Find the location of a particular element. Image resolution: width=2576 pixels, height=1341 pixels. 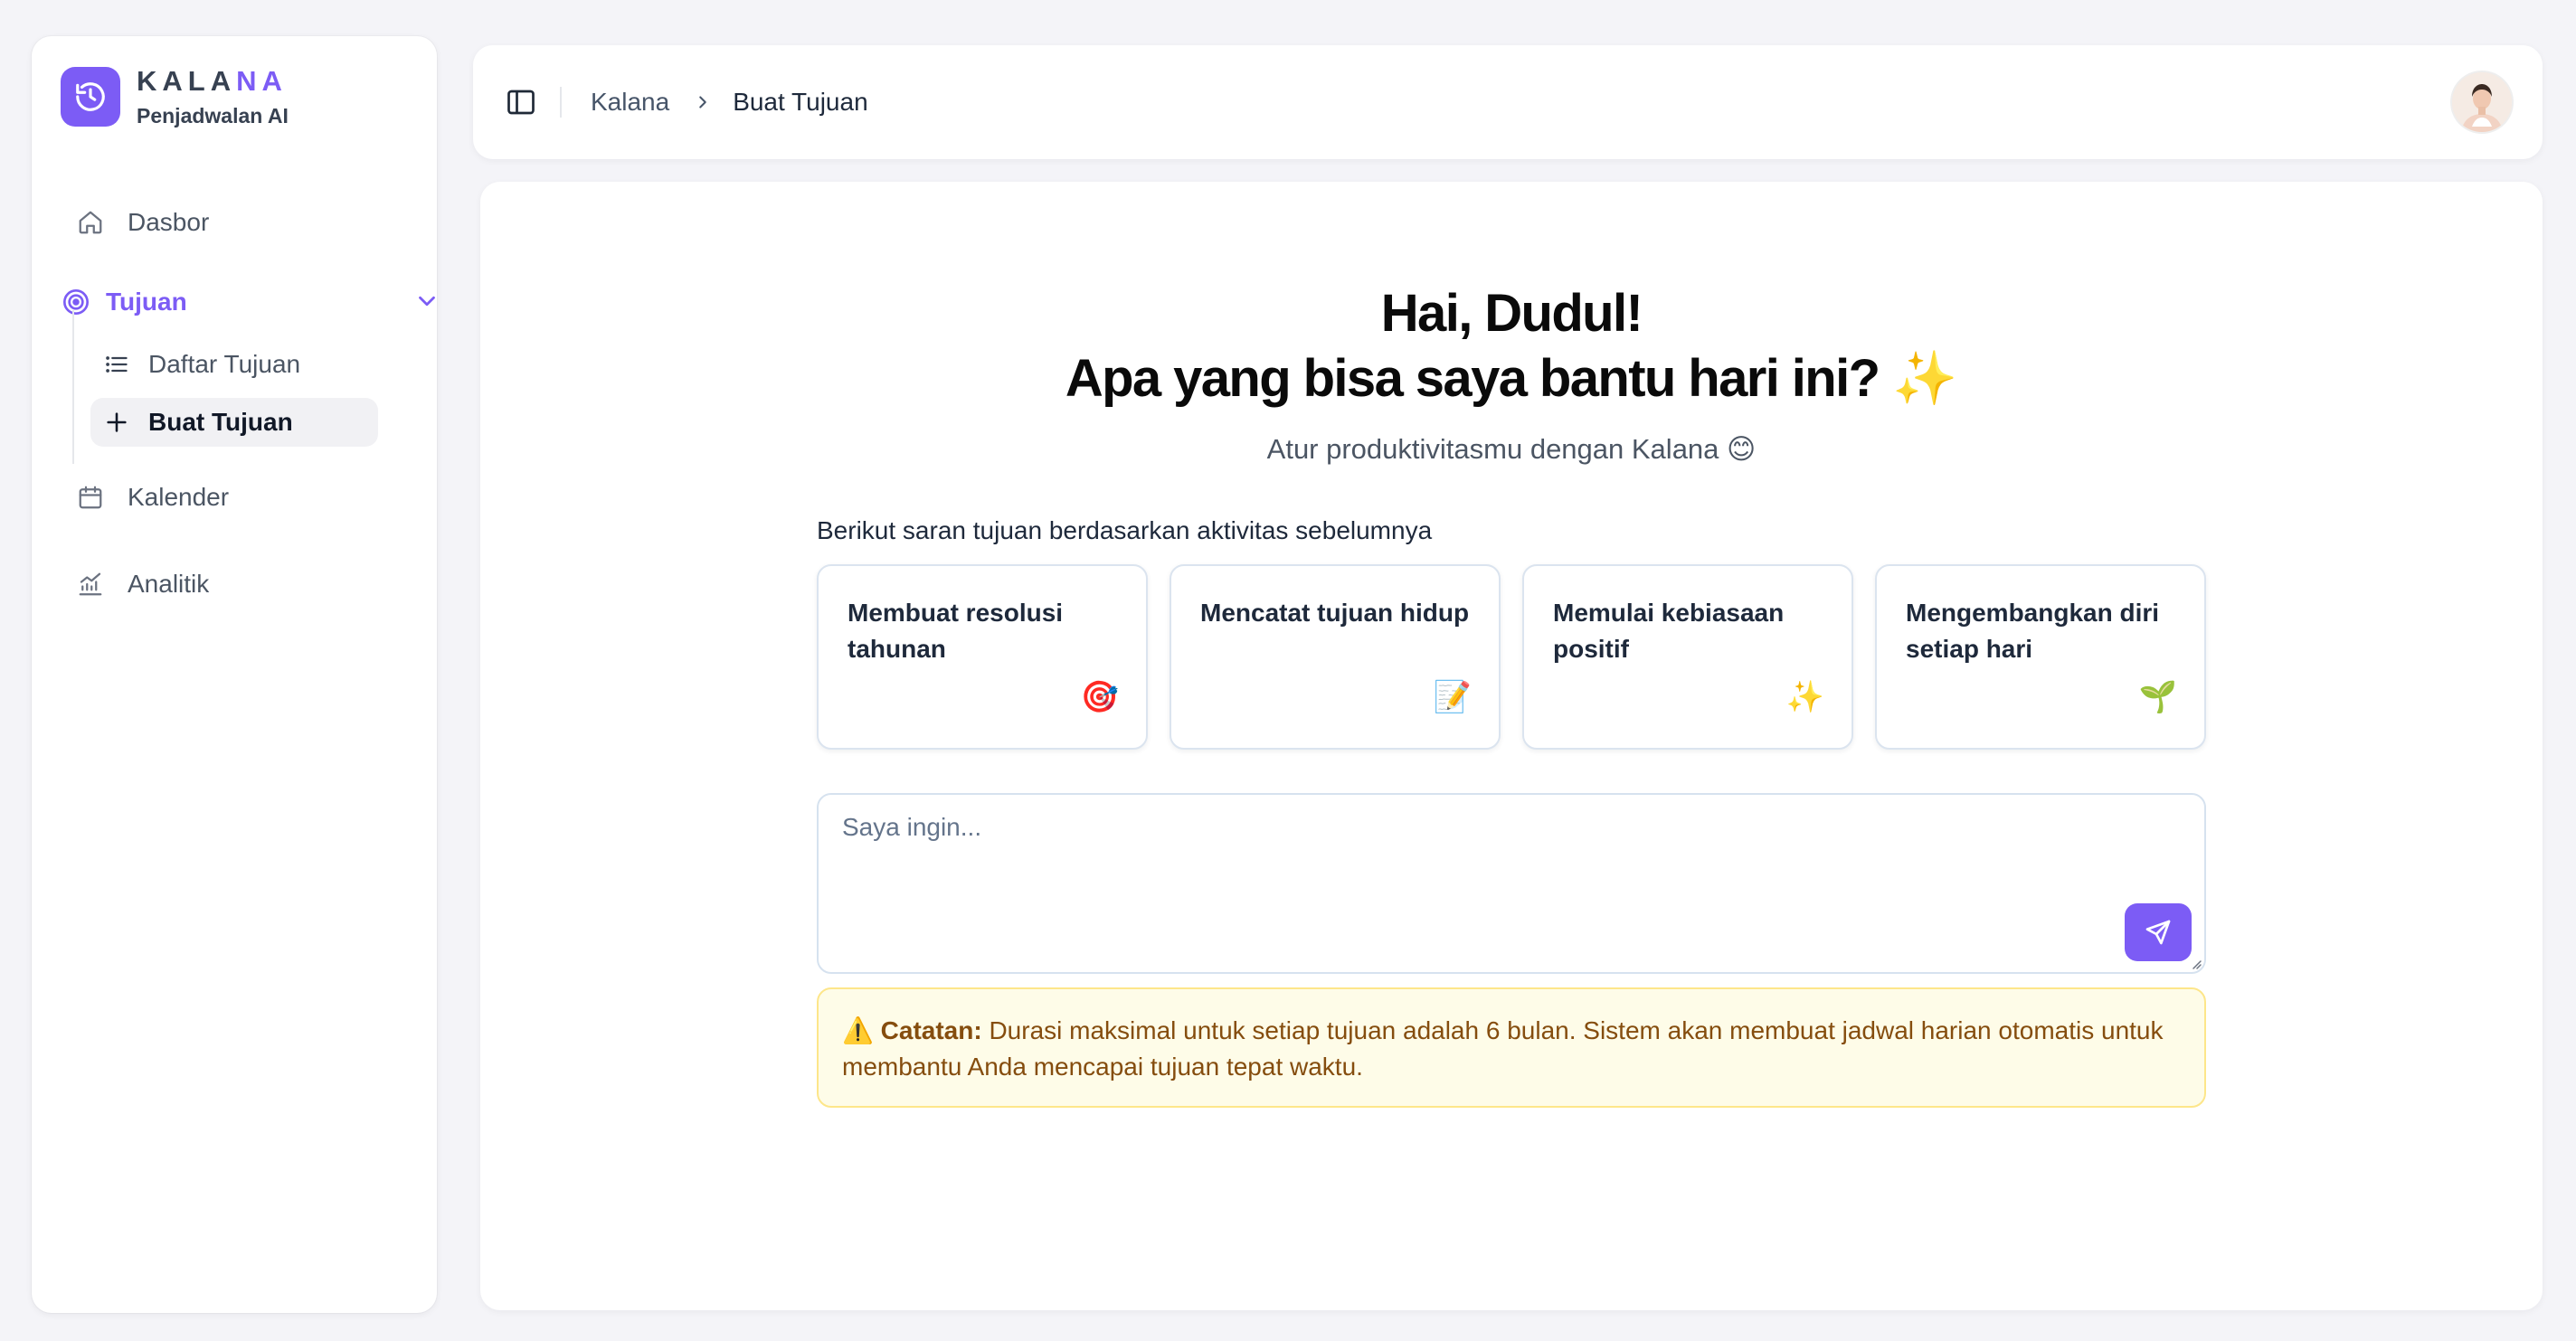

chevron-down-icon is located at coordinates (427, 301).